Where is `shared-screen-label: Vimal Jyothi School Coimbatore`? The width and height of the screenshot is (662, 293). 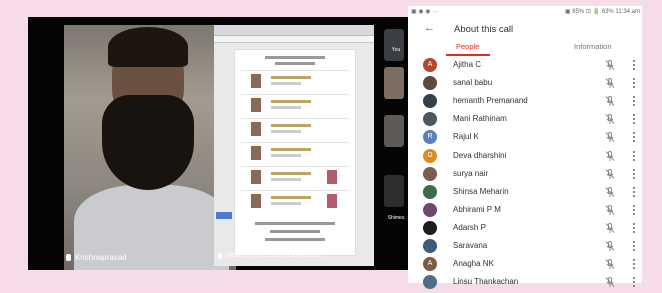 shared-screen-label: Vimal Jyothi School Coimbatore is located at coordinates (271, 255).